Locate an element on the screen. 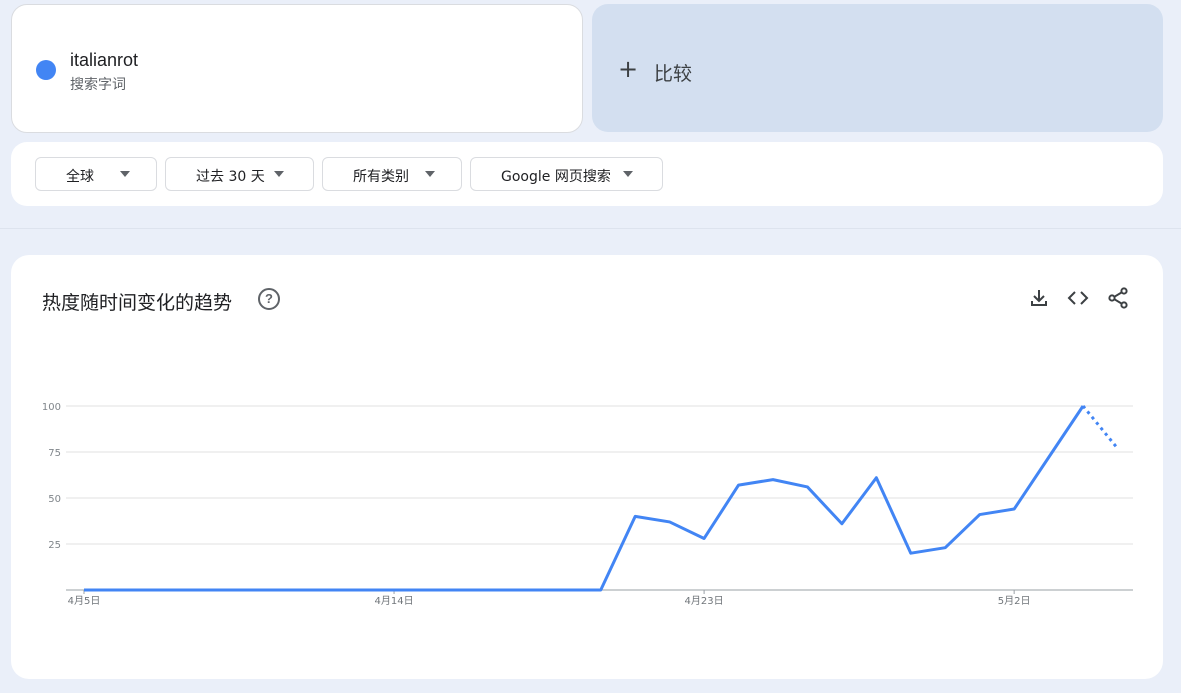 Image resolution: width=1181 pixels, height=693 pixels. y-tick-label: 75 is located at coordinates (54, 453).